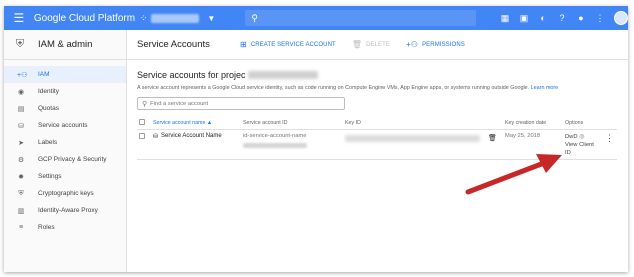 This screenshot has height=277, width=634. Describe the element at coordinates (211, 18) in the screenshot. I see `chevron-down-icon: ▼` at that location.